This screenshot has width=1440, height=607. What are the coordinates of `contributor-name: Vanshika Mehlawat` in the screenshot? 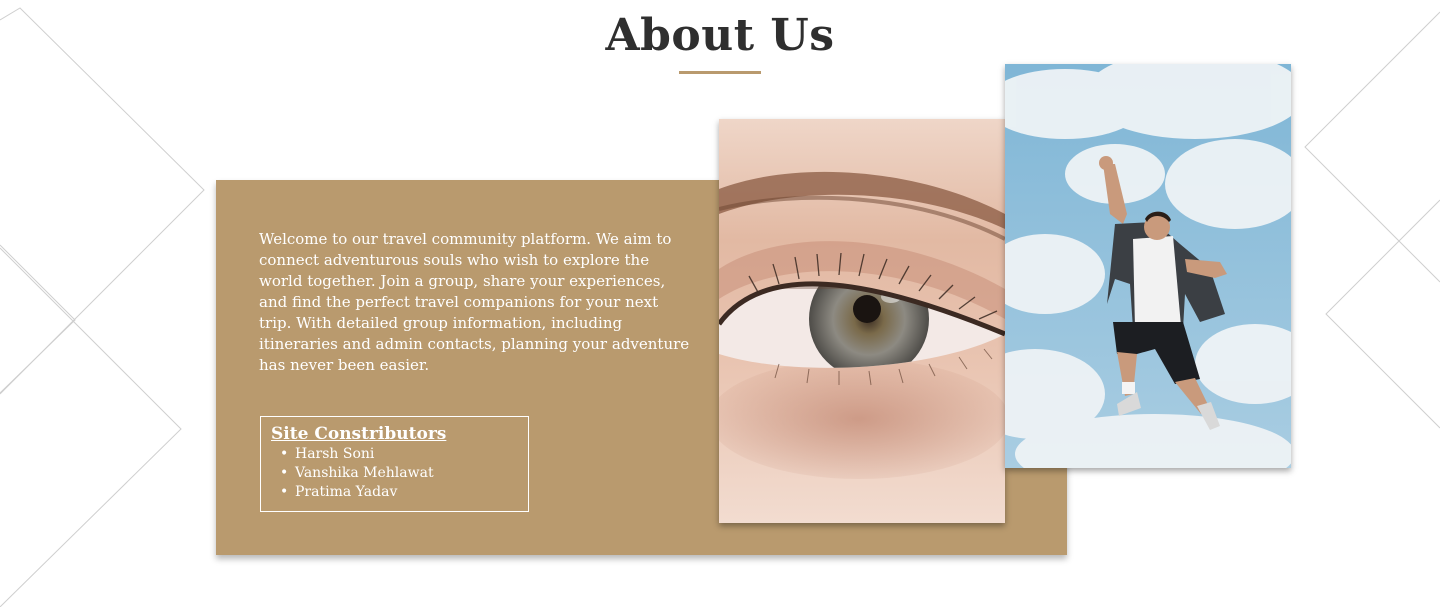 It's located at (364, 473).